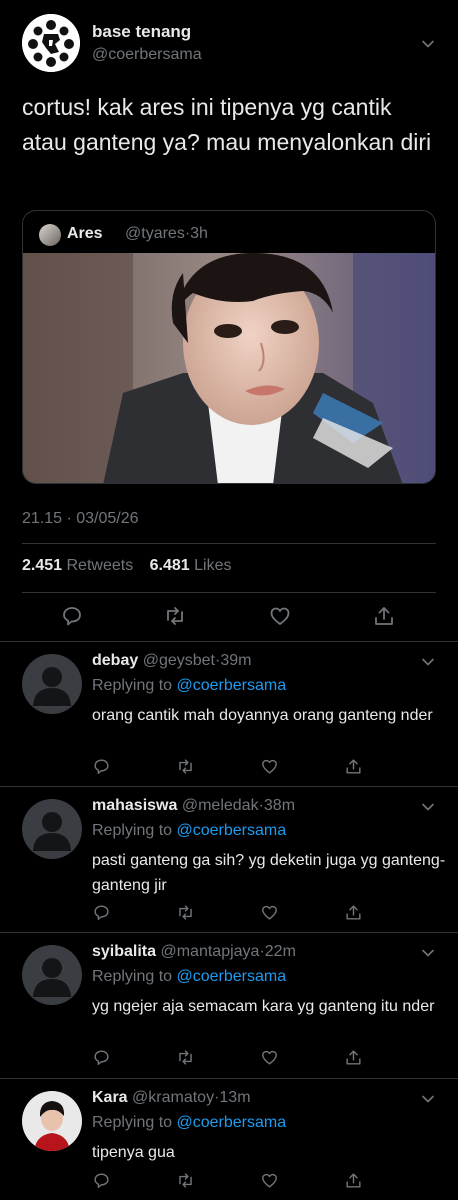 The height and width of the screenshot is (1200, 458). Describe the element at coordinates (141, 32) in the screenshot. I see `author-name: base tenang` at that location.